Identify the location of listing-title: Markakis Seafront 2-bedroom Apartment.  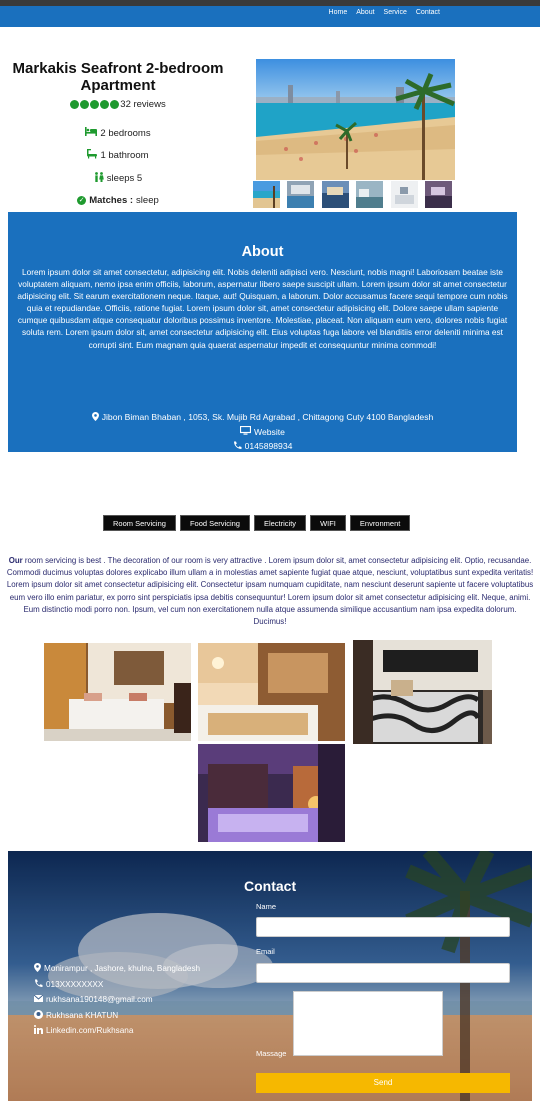
(118, 77).